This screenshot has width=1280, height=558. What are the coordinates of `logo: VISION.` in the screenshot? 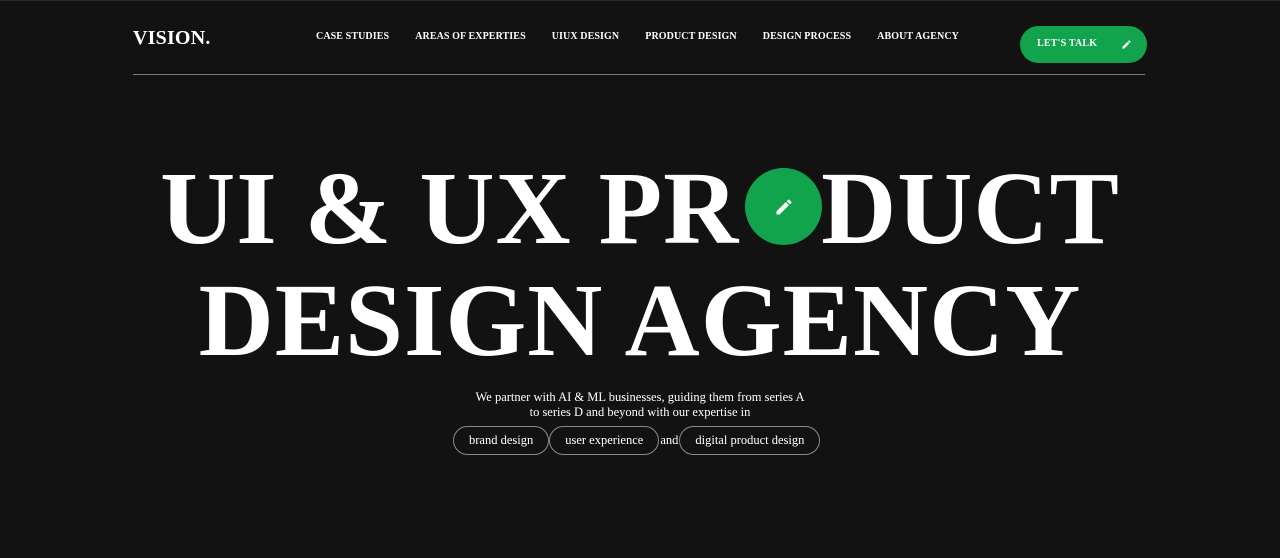 It's located at (172, 38).